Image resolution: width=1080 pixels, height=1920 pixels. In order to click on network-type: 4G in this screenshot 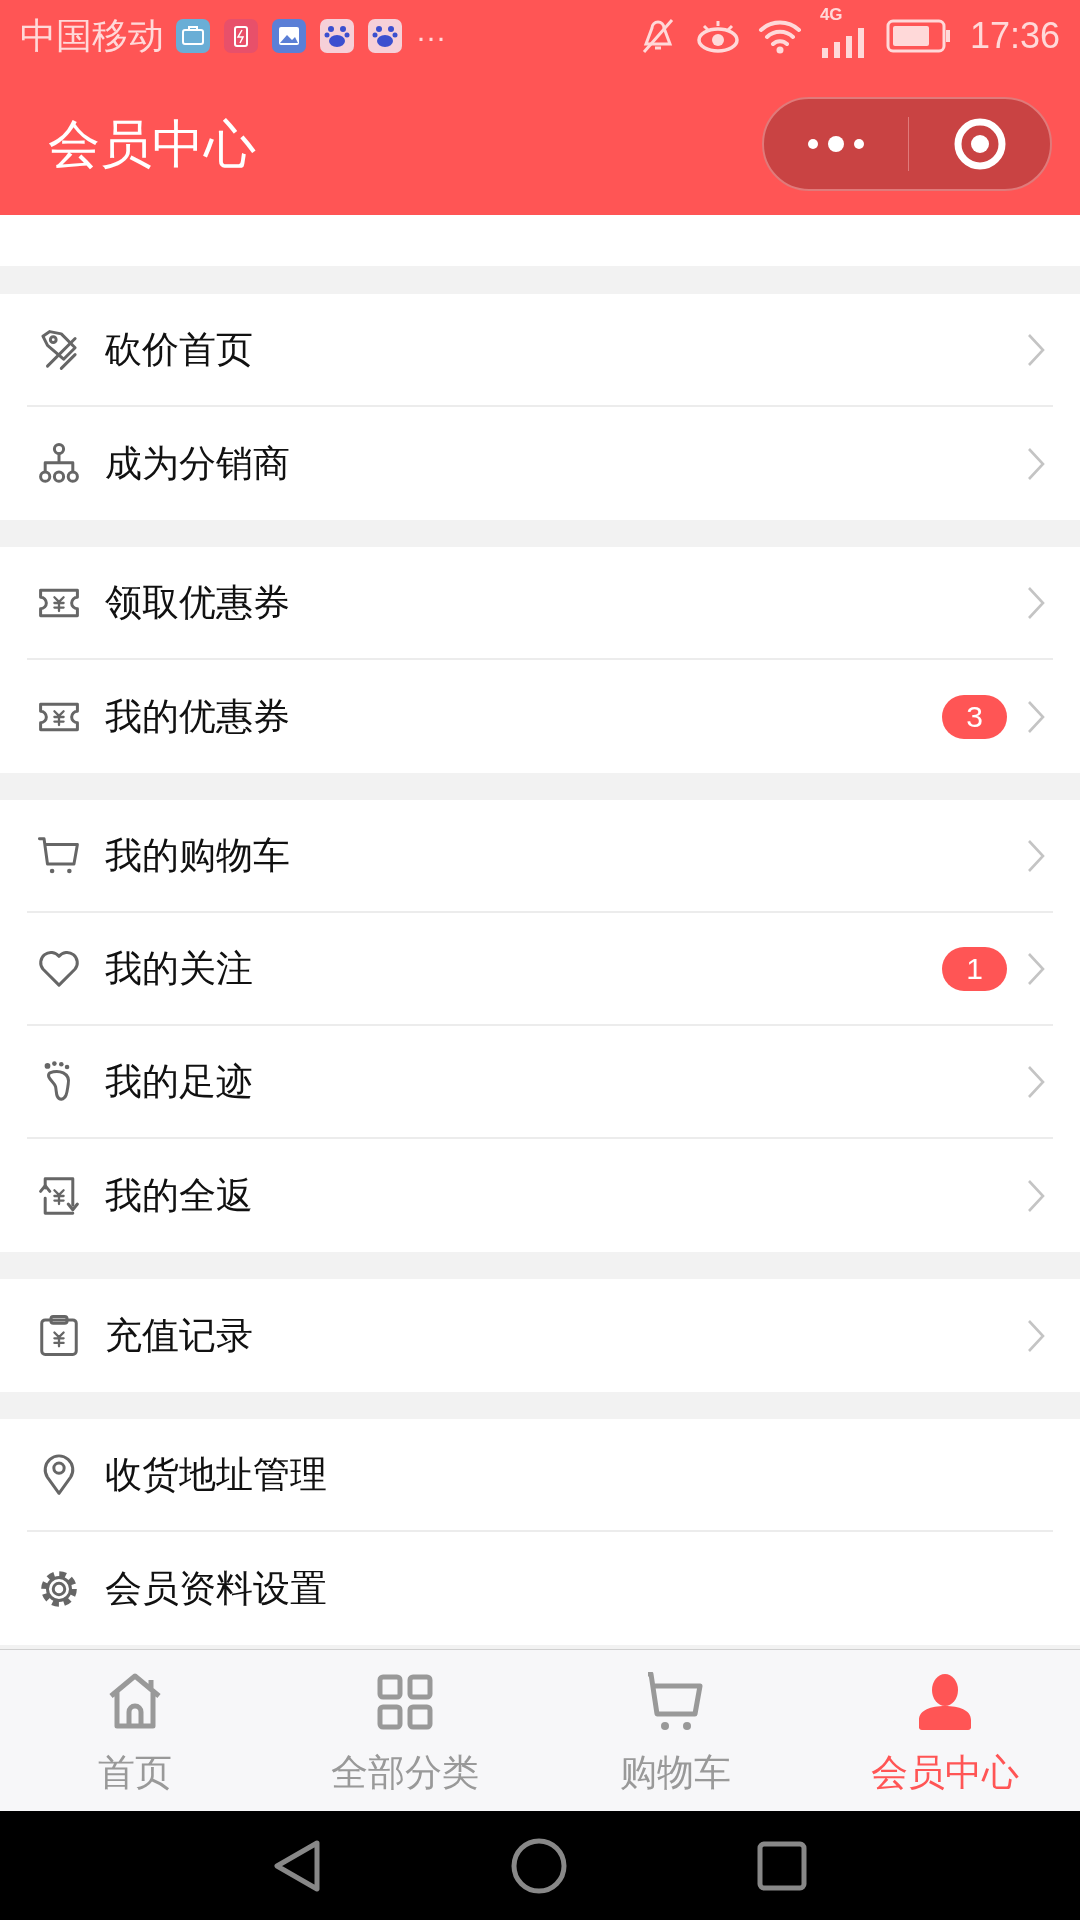, I will do `click(831, 14)`.